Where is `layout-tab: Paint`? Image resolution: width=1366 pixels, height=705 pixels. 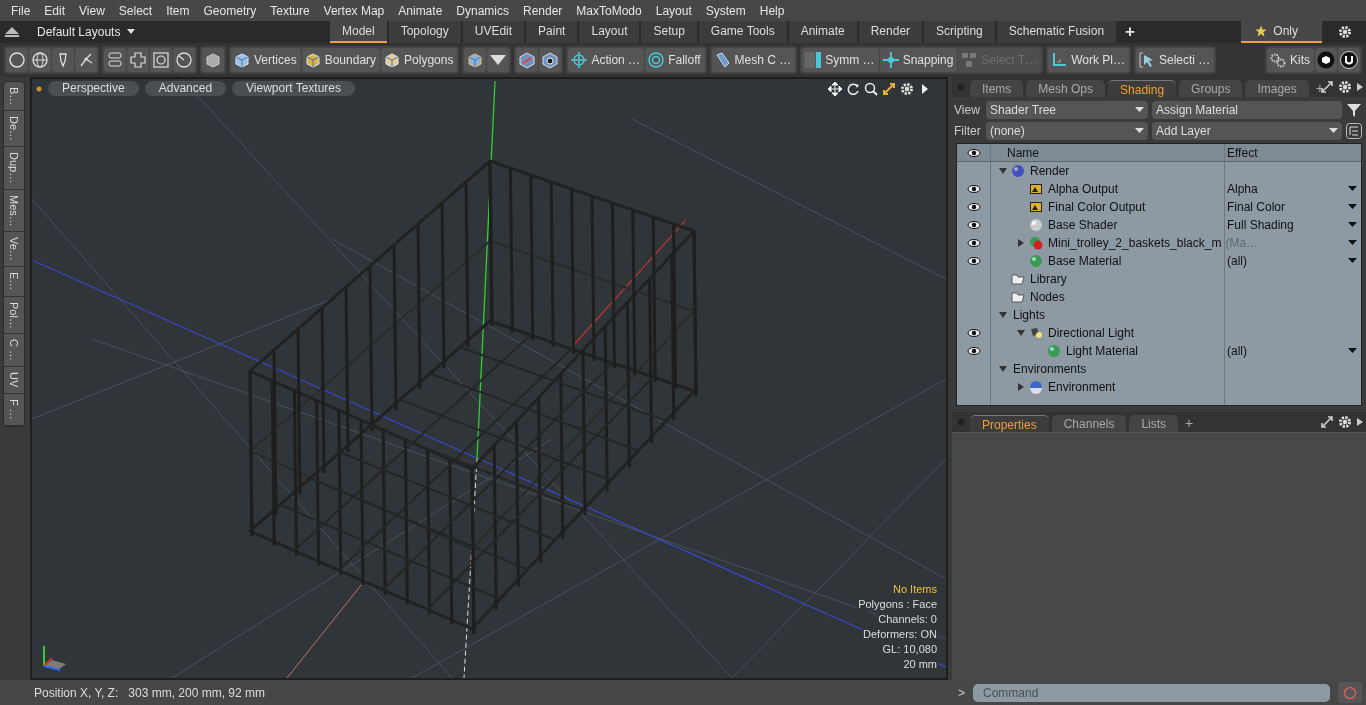
layout-tab: Paint is located at coordinates (552, 32).